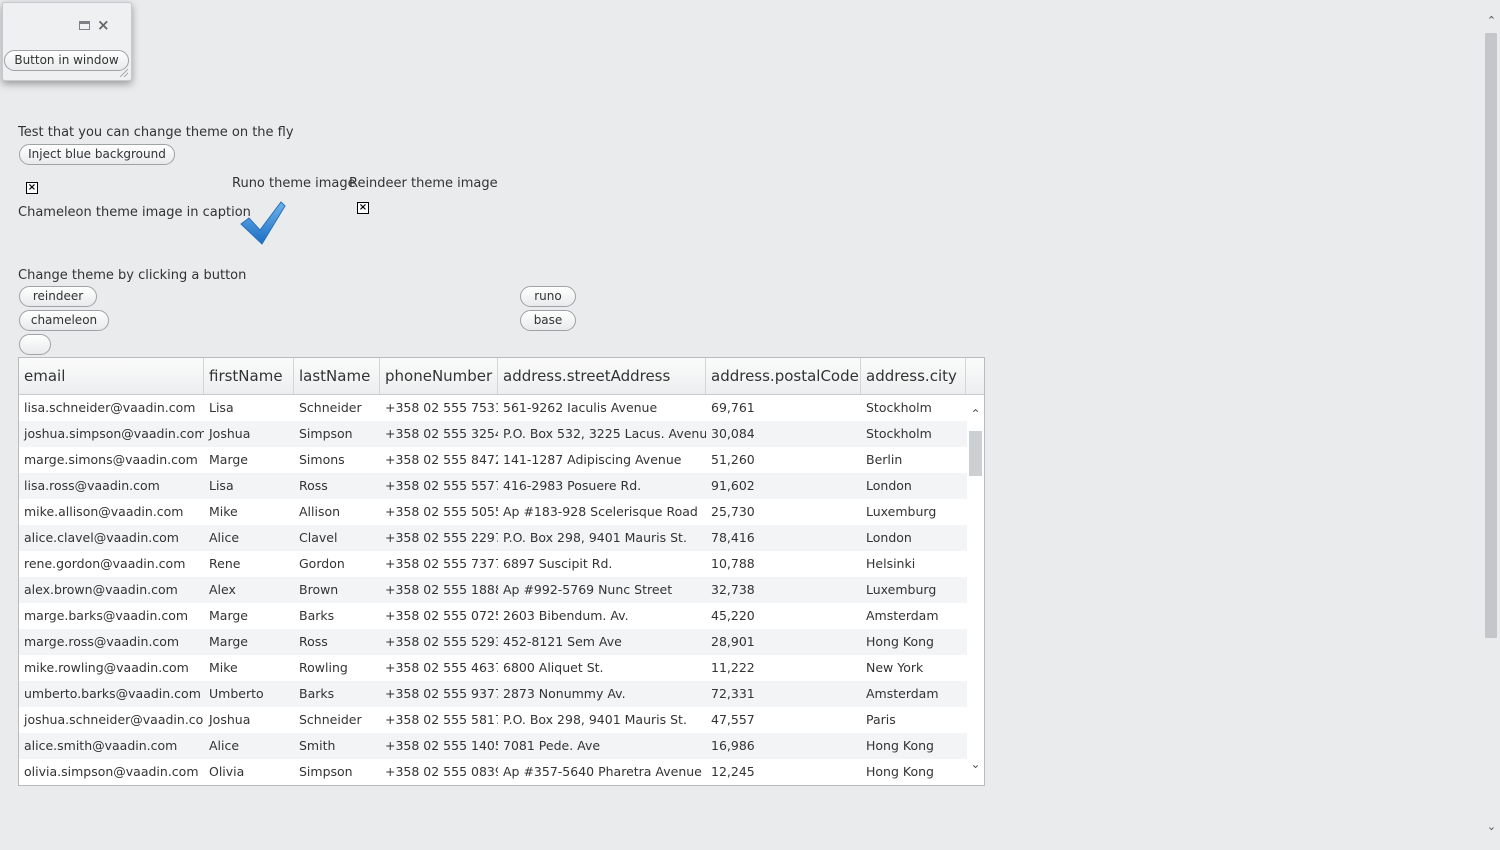  Describe the element at coordinates (975, 590) in the screenshot. I see `table-scrollbar: ⌃ ⌄` at that location.